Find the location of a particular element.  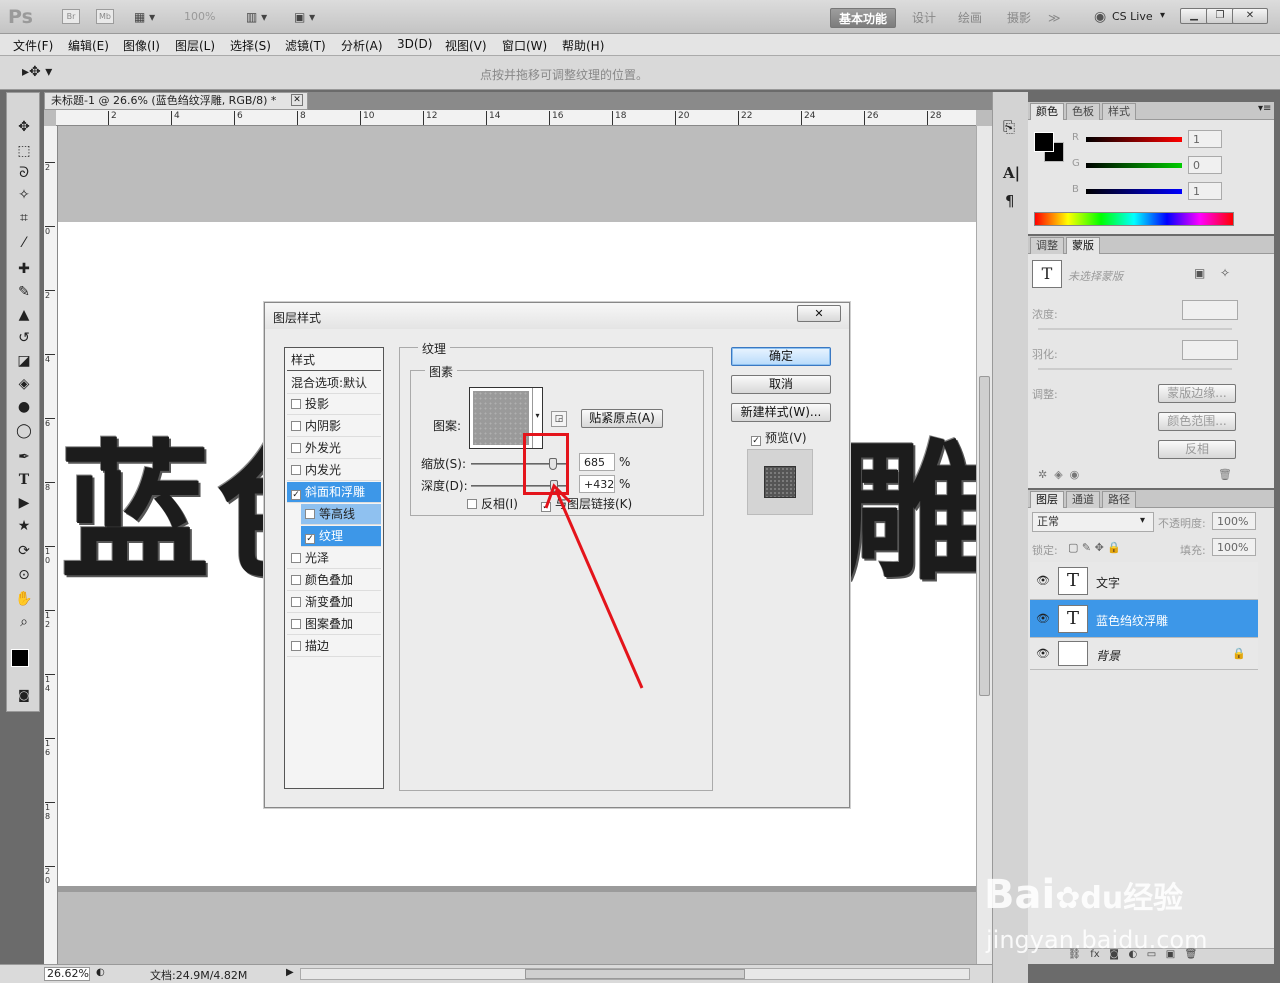

screen-mode-icon: ▣ ▾ is located at coordinates (304, 17).